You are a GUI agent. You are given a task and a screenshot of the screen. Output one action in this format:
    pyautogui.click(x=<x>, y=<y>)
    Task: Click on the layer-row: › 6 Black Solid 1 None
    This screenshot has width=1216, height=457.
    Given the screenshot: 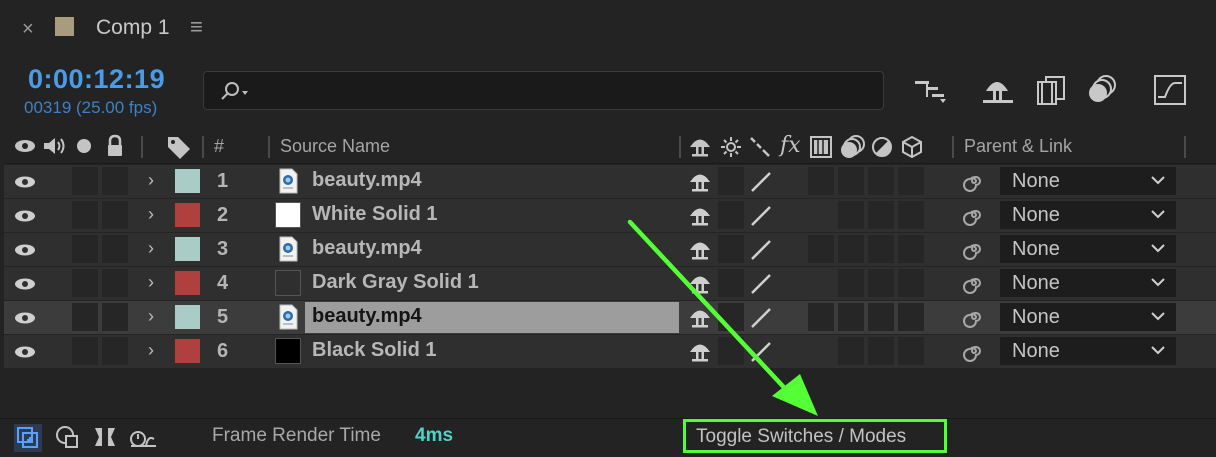 What is the action you would take?
    pyautogui.click(x=610, y=352)
    